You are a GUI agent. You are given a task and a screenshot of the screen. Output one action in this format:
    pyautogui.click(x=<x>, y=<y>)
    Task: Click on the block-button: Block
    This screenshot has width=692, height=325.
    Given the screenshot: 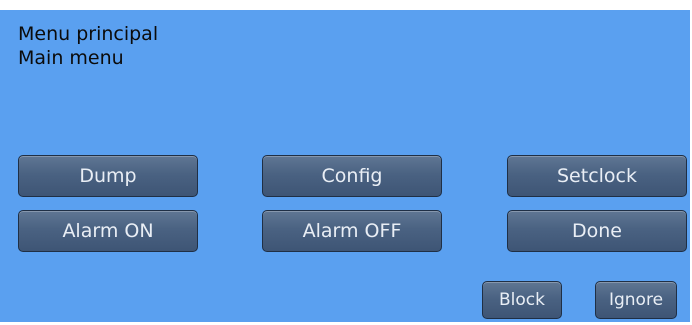 What is the action you would take?
    pyautogui.click(x=522, y=300)
    